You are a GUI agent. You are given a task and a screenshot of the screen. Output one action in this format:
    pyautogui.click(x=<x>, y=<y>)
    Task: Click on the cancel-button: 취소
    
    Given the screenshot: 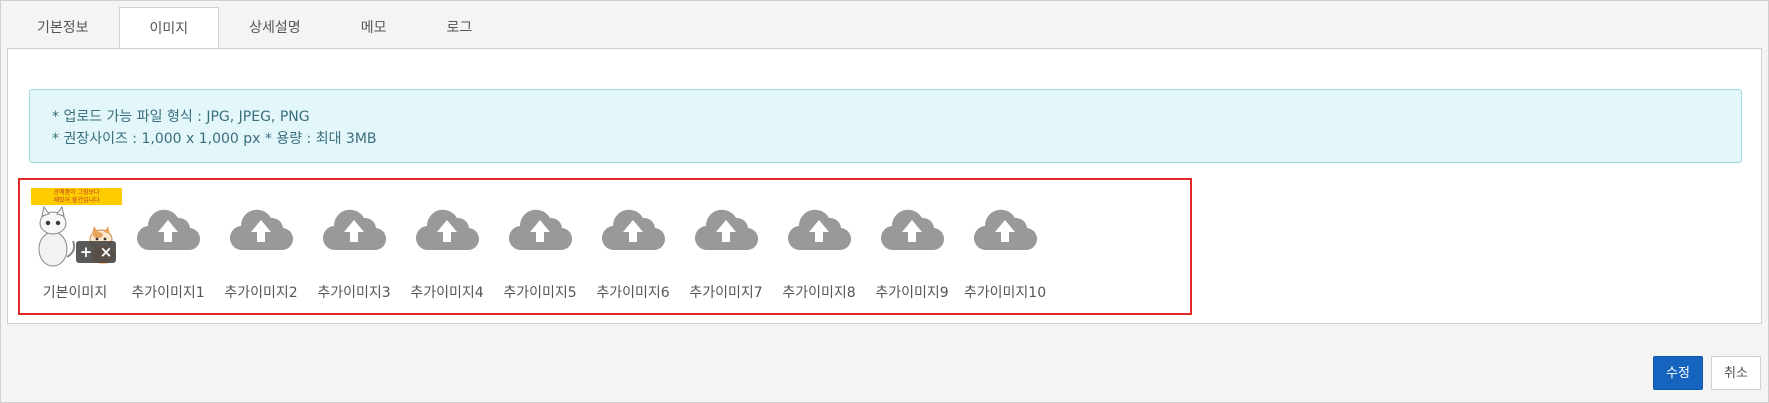 What is the action you would take?
    pyautogui.click(x=1736, y=373)
    